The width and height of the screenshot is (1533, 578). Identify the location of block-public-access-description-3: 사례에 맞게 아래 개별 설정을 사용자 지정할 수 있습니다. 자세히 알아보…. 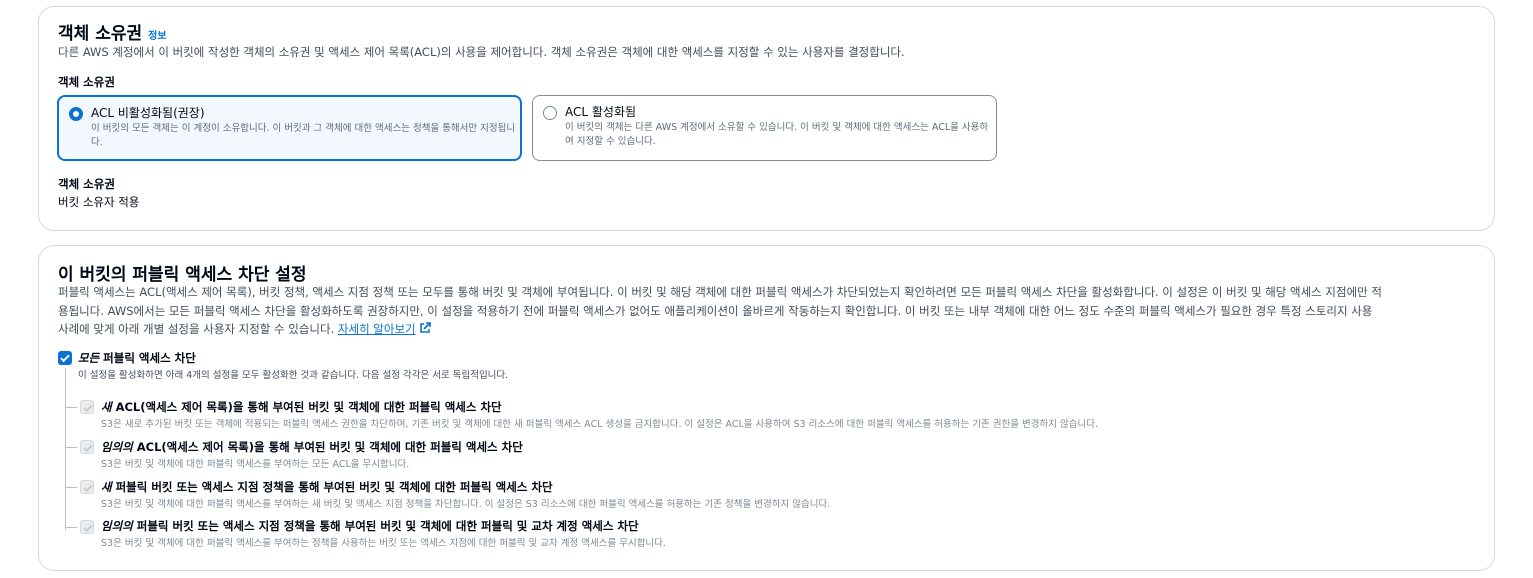
(245, 329).